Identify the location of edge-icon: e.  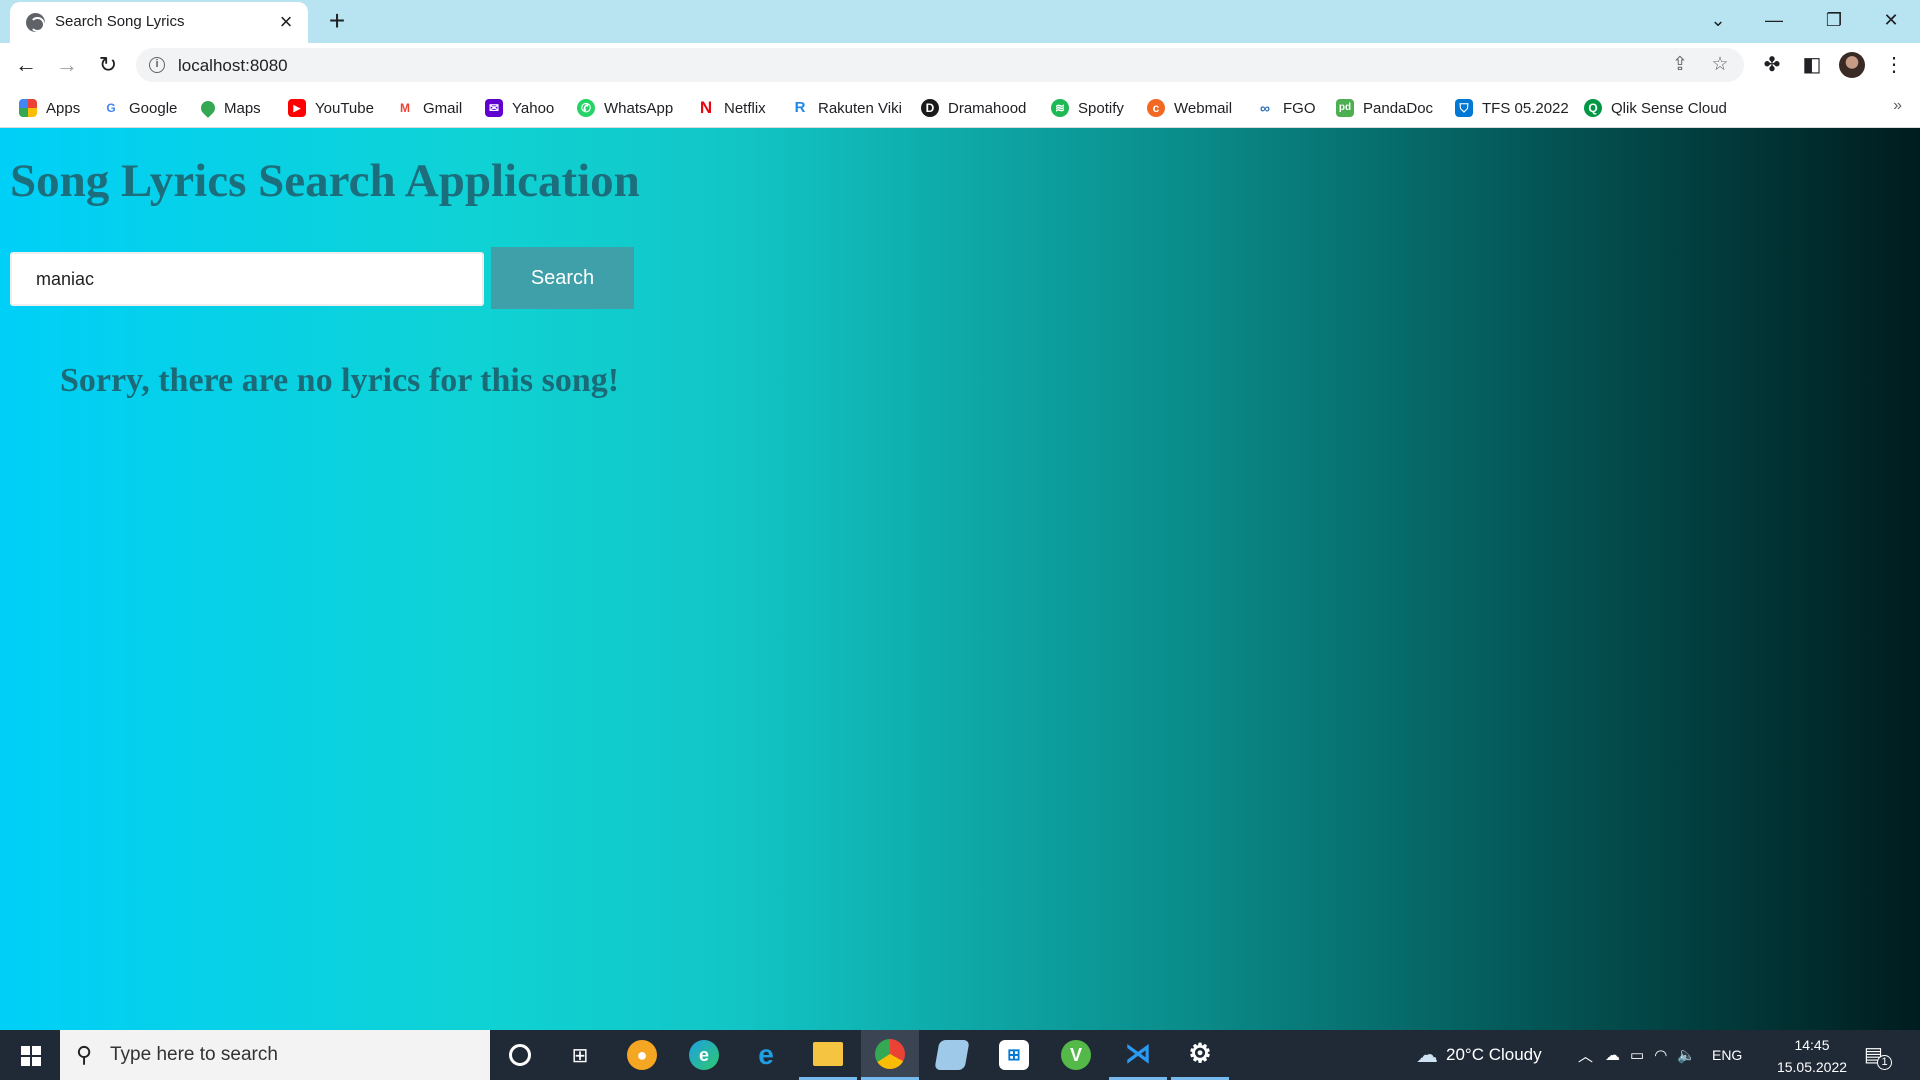
(704, 1055).